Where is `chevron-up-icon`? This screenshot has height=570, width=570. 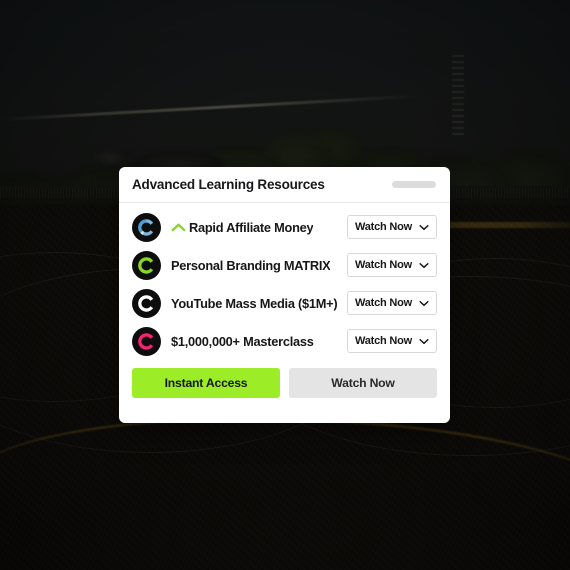
chevron-up-icon is located at coordinates (178, 227).